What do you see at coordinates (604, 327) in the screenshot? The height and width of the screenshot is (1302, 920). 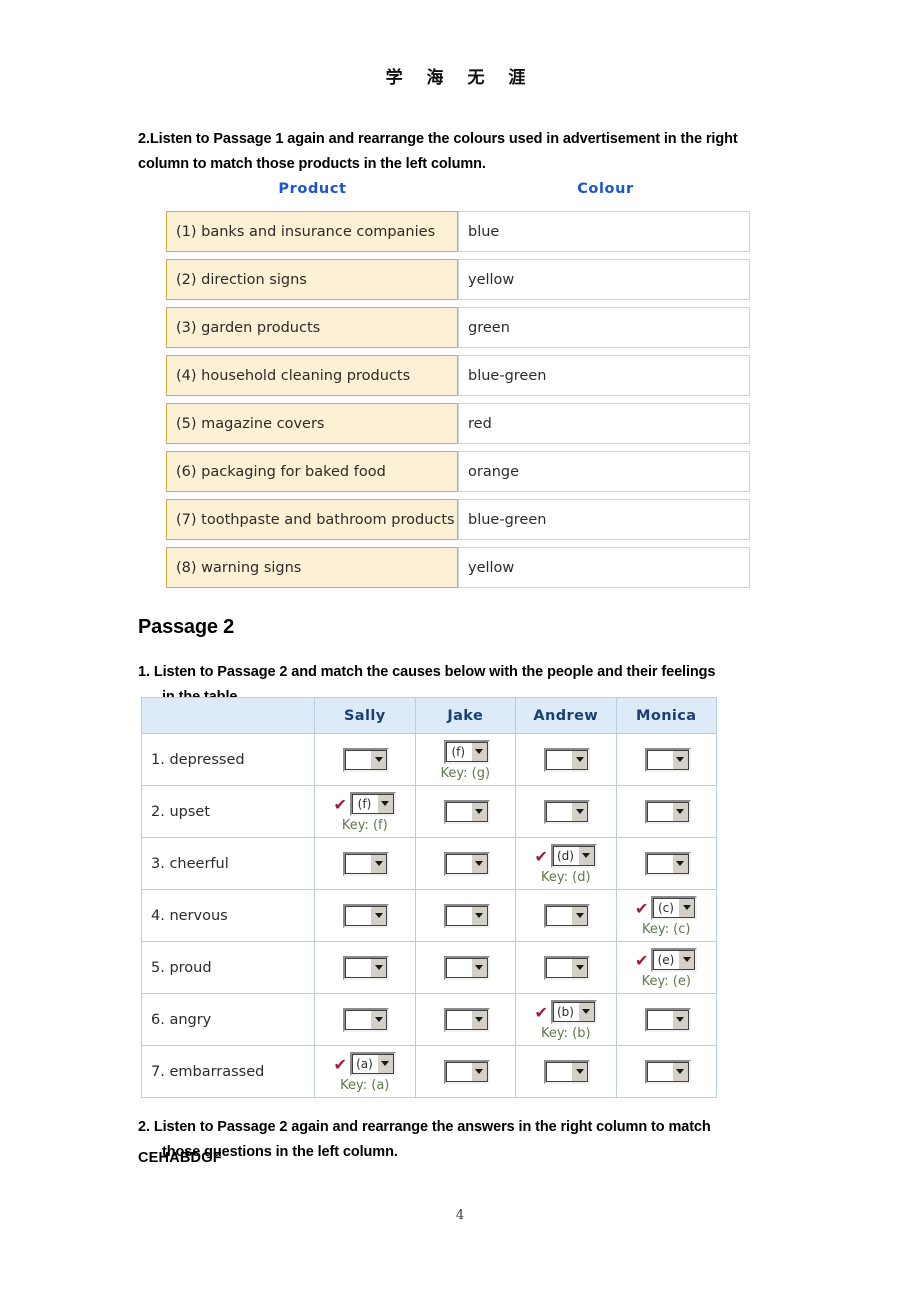 I see `colour-cell: green` at bounding box center [604, 327].